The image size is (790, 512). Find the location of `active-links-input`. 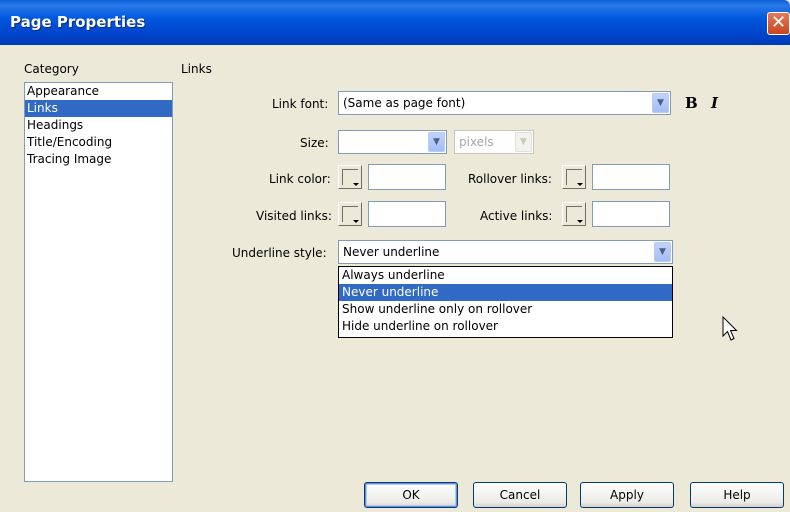

active-links-input is located at coordinates (631, 214).